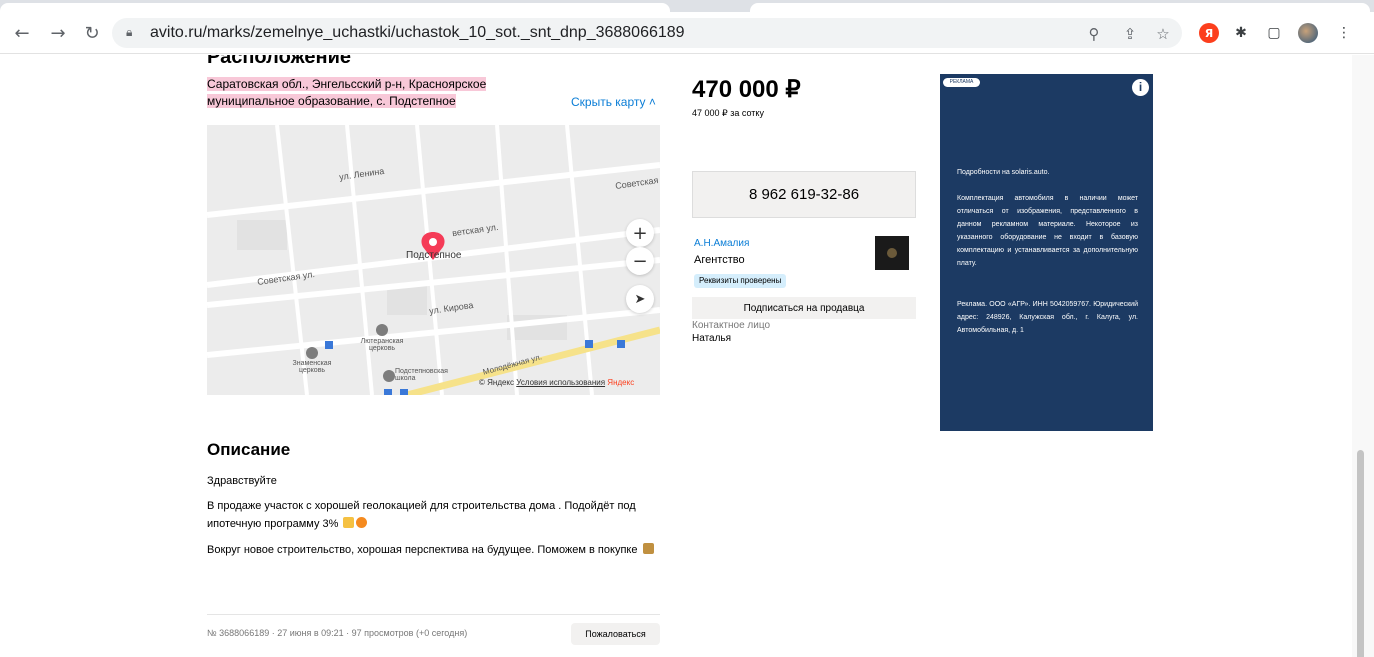  Describe the element at coordinates (1360, 553) in the screenshot. I see `scrollbar-thumb` at that location.